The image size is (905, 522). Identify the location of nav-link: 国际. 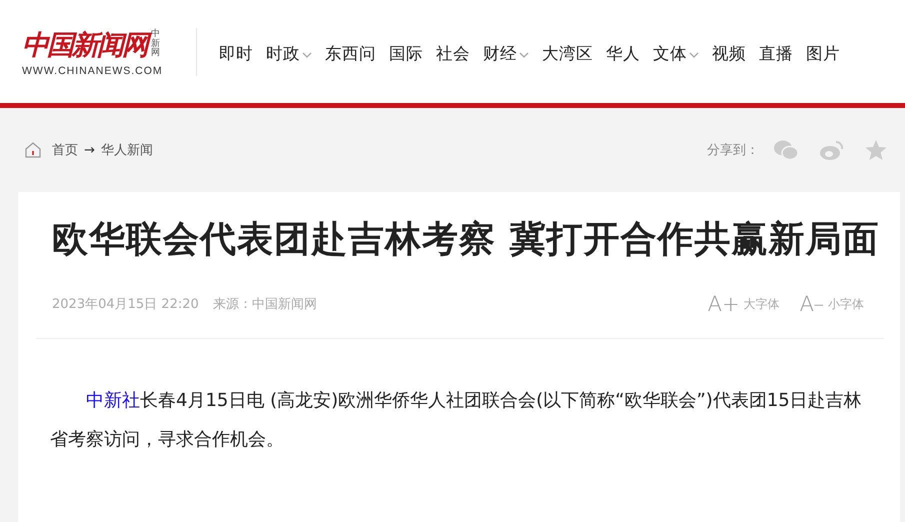
(406, 53).